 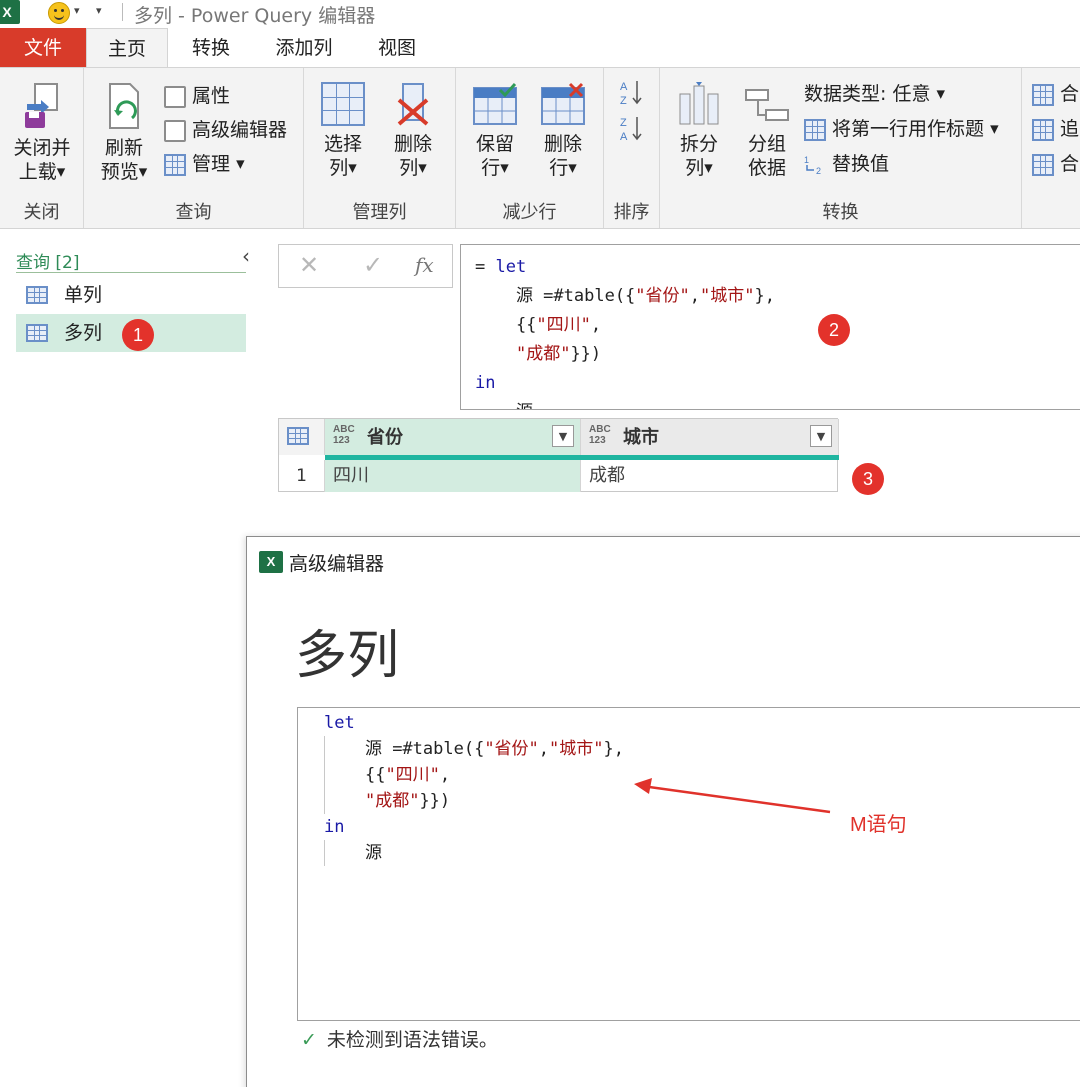 I want to click on sort-ascending-button: A Z, so click(x=631, y=93).